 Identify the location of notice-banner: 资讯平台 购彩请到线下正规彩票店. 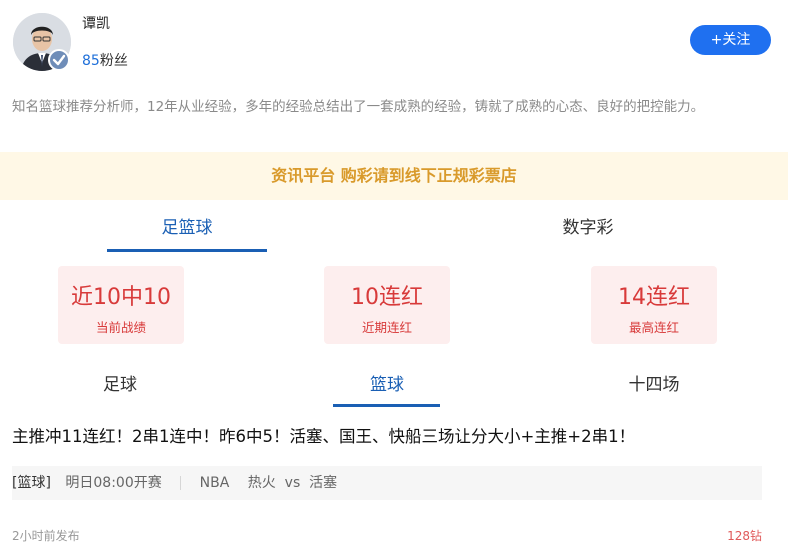
(394, 176).